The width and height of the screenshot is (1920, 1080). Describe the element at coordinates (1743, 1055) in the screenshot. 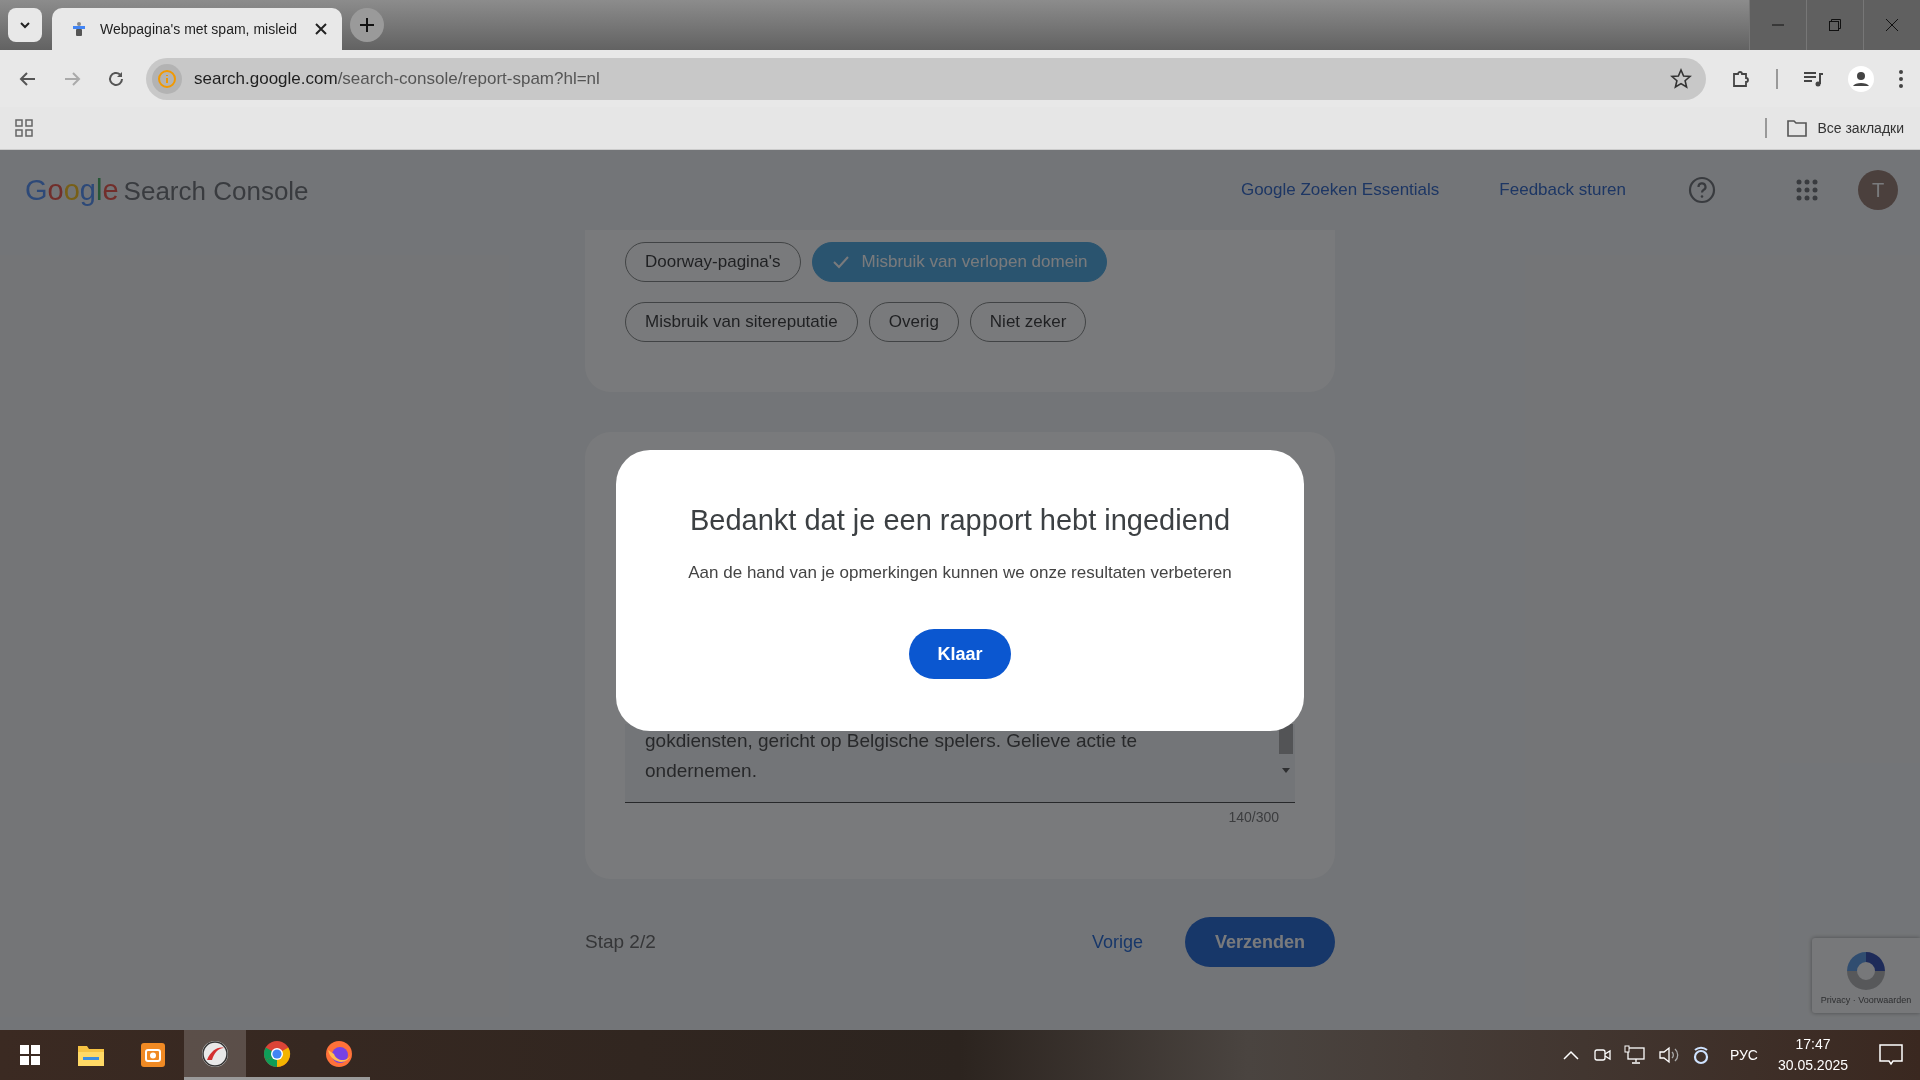

I see `language-indicator: РУС` at that location.